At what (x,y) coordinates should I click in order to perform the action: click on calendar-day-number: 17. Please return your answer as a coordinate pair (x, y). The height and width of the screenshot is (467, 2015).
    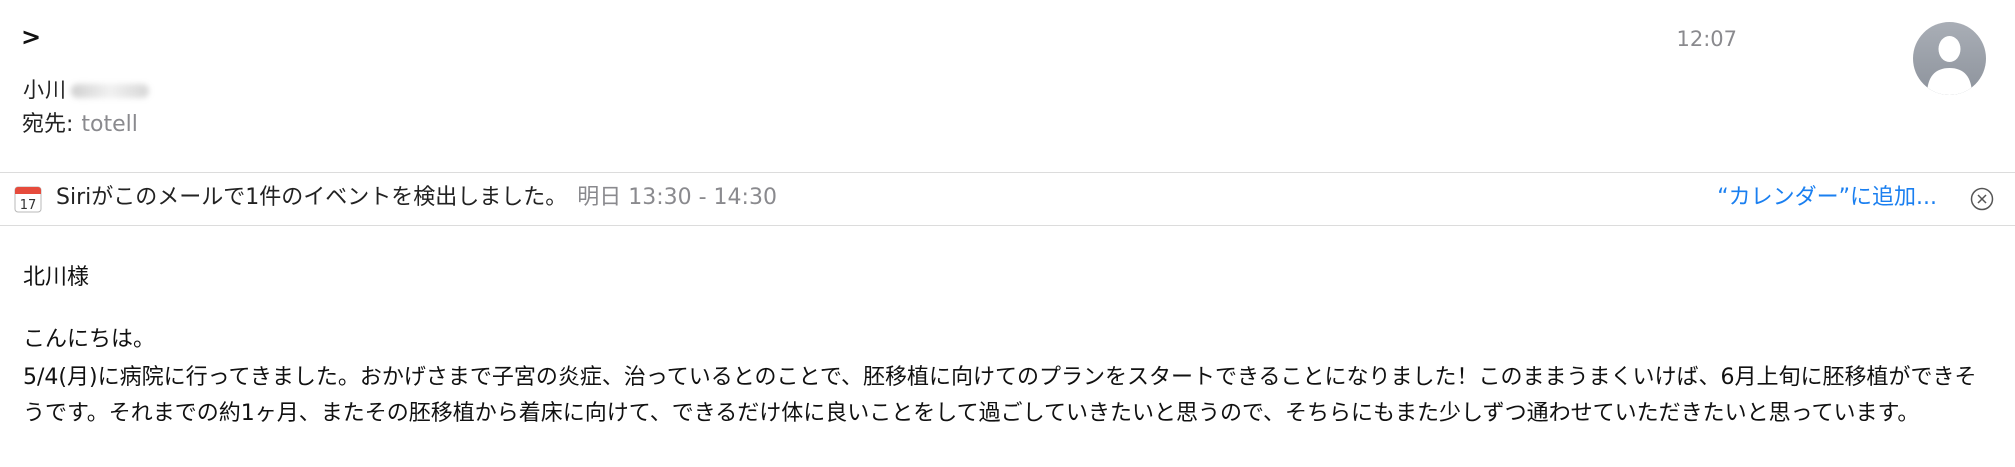
    Looking at the image, I should click on (28, 205).